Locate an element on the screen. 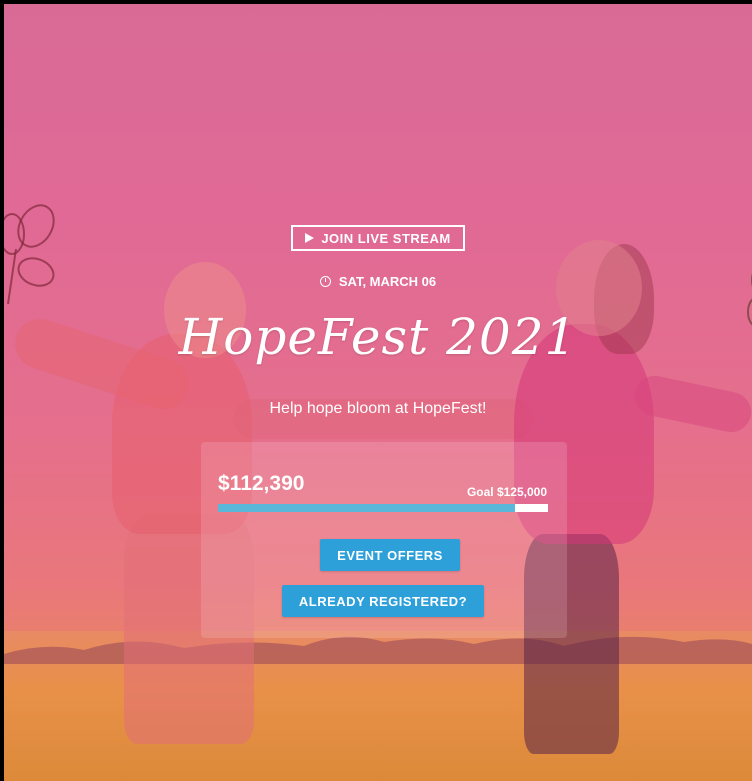 This screenshot has height=781, width=752. join-live-stream-label: JOIN LIVE STREAM is located at coordinates (386, 238).